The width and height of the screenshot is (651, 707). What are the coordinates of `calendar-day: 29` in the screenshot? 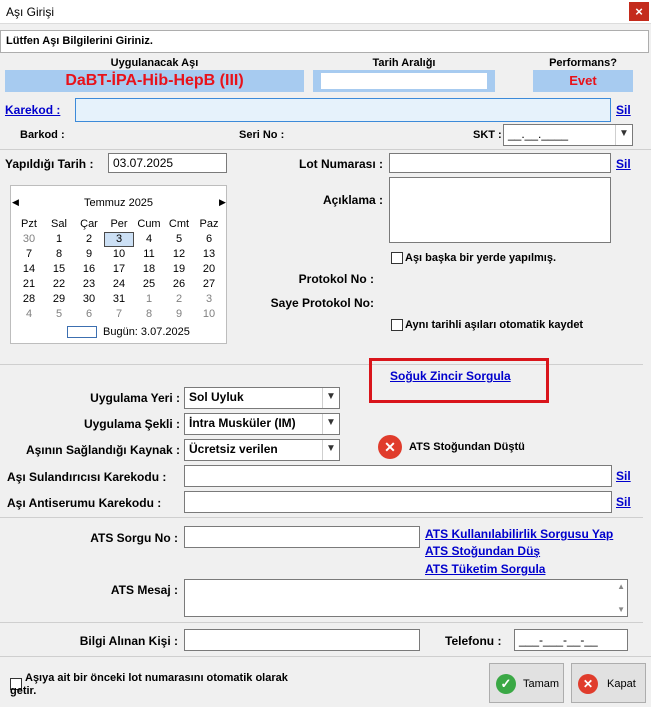 It's located at (59, 299).